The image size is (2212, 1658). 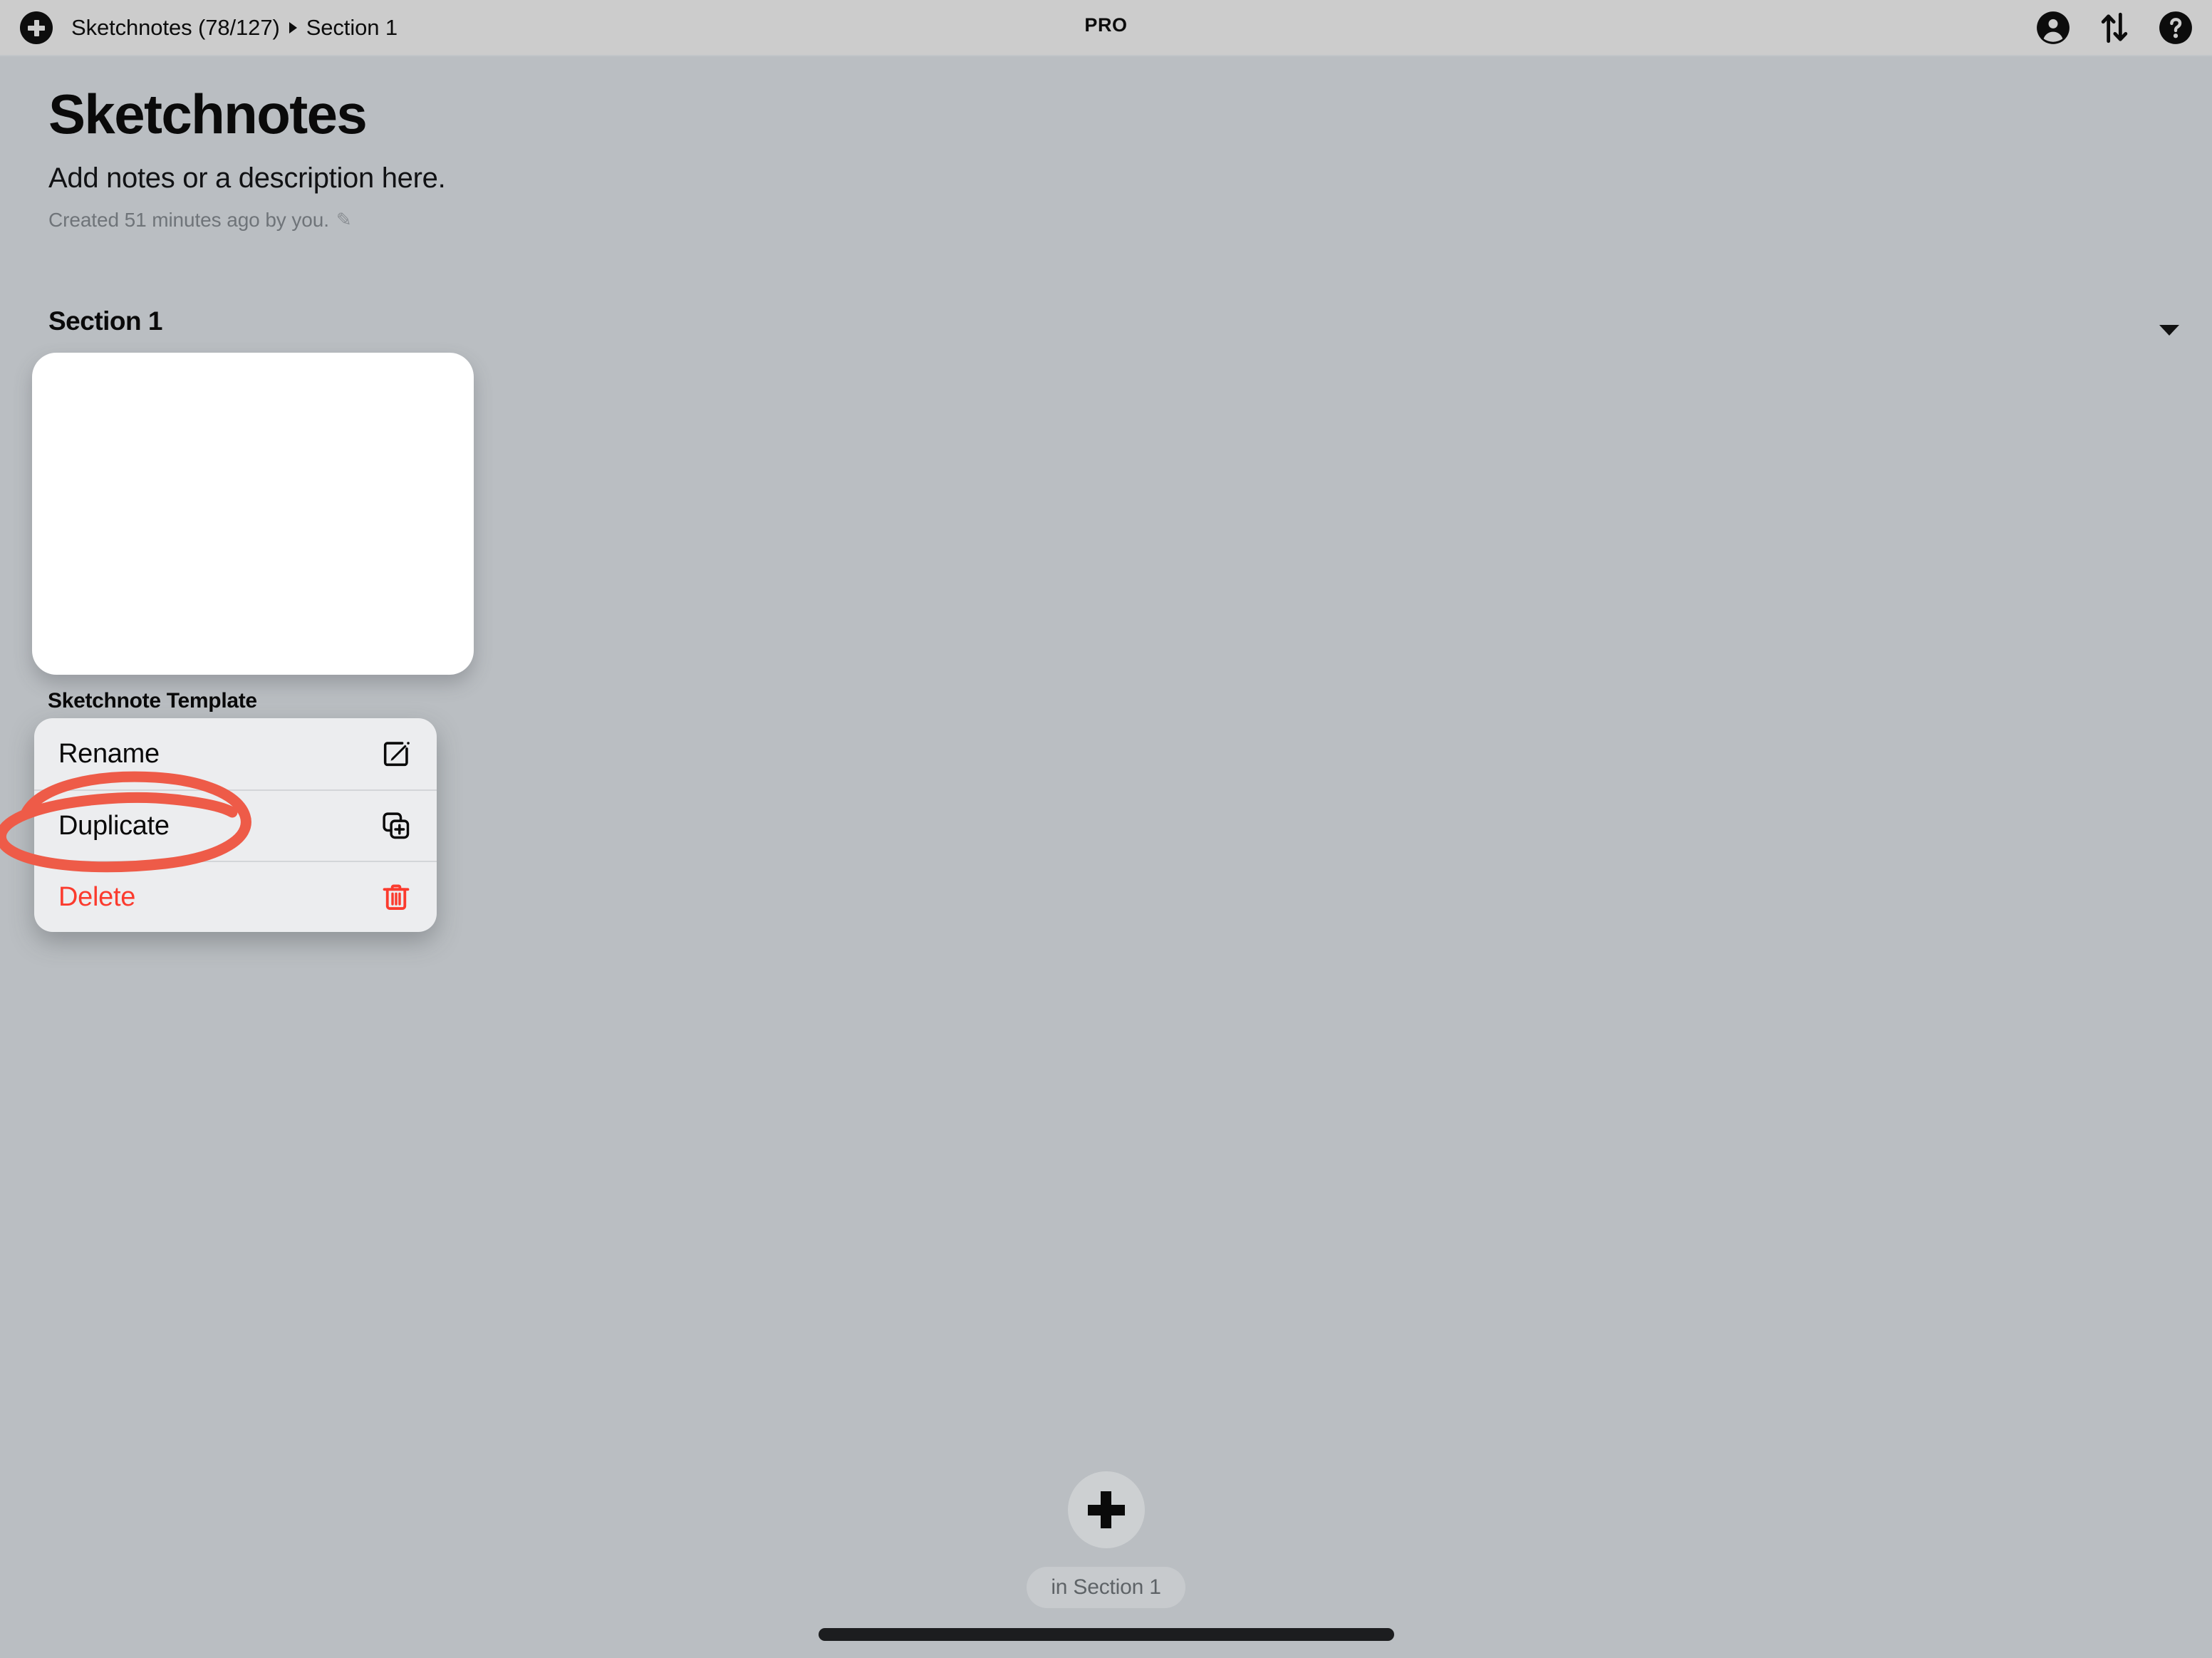 I want to click on add-scope-pill: in Section 1, so click(x=1106, y=1587).